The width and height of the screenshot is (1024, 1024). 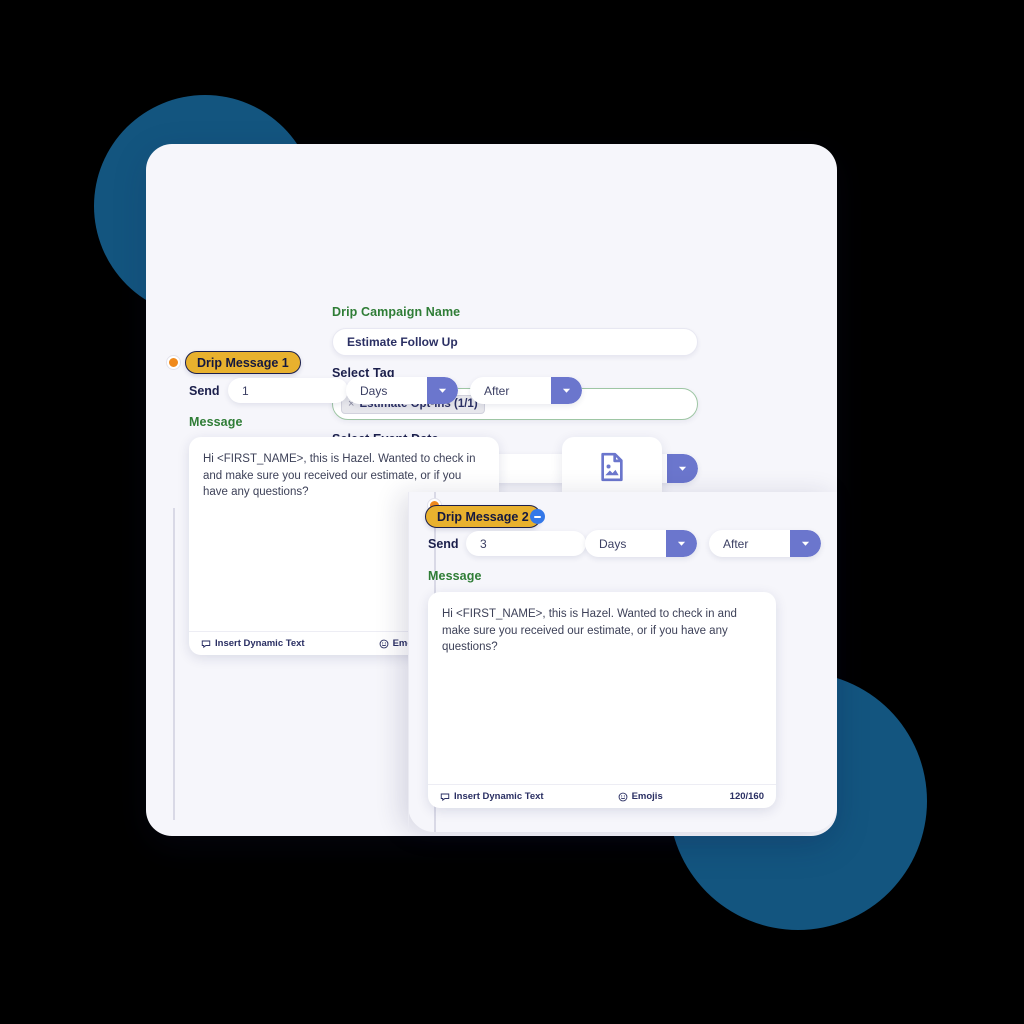 I want to click on campaign-name-input: Estimate Follow Up, so click(x=515, y=342).